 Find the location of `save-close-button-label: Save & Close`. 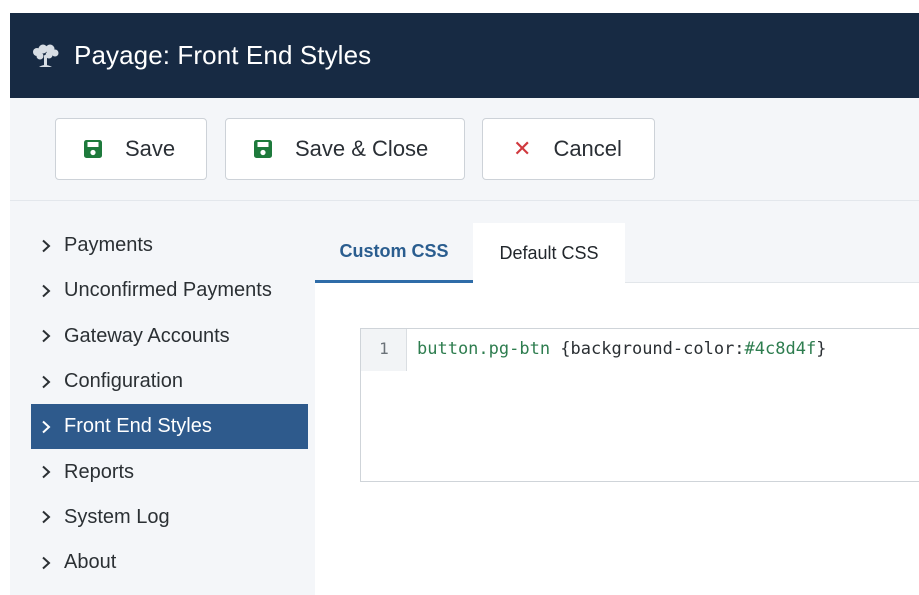

save-close-button-label: Save & Close is located at coordinates (362, 148).